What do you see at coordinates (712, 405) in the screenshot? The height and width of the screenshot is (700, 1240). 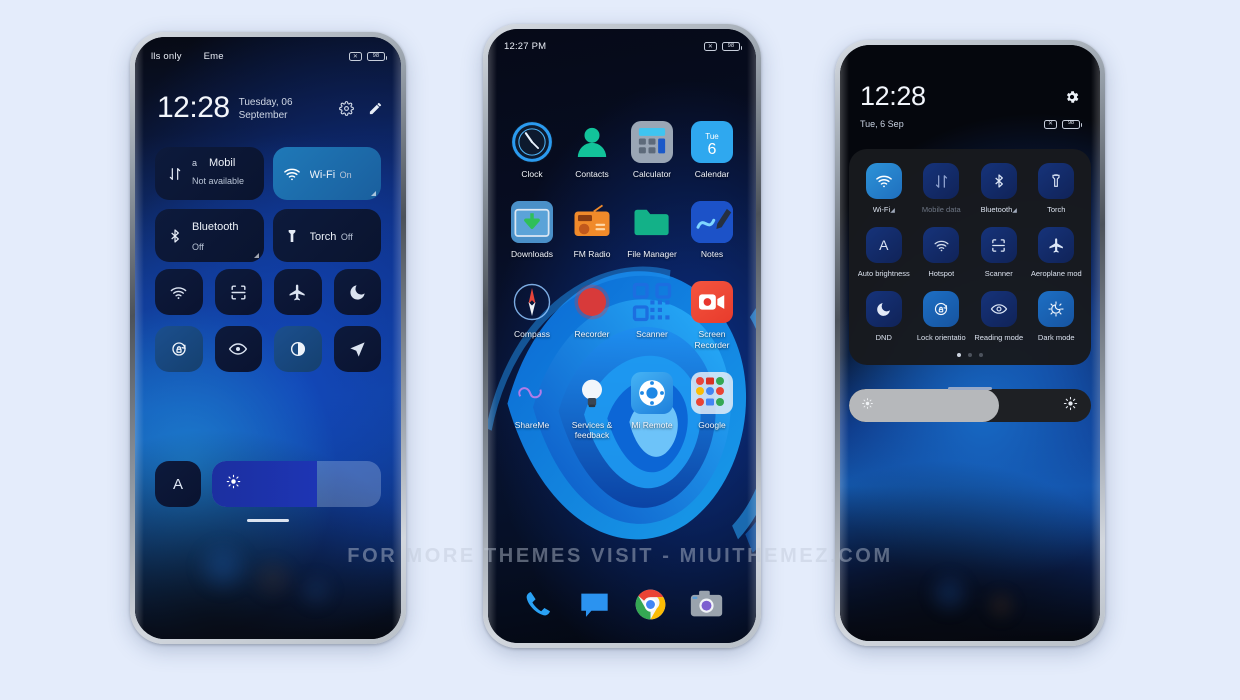 I see `app-google-folder: Google` at bounding box center [712, 405].